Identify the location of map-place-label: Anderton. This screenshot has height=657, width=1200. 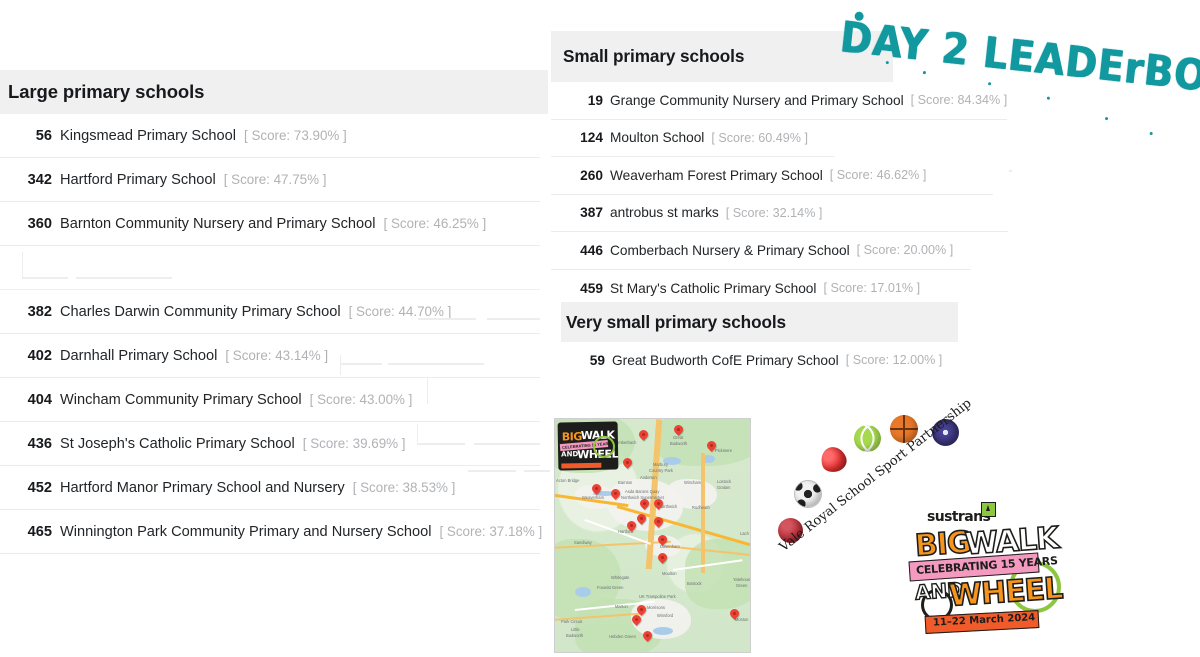
(648, 477).